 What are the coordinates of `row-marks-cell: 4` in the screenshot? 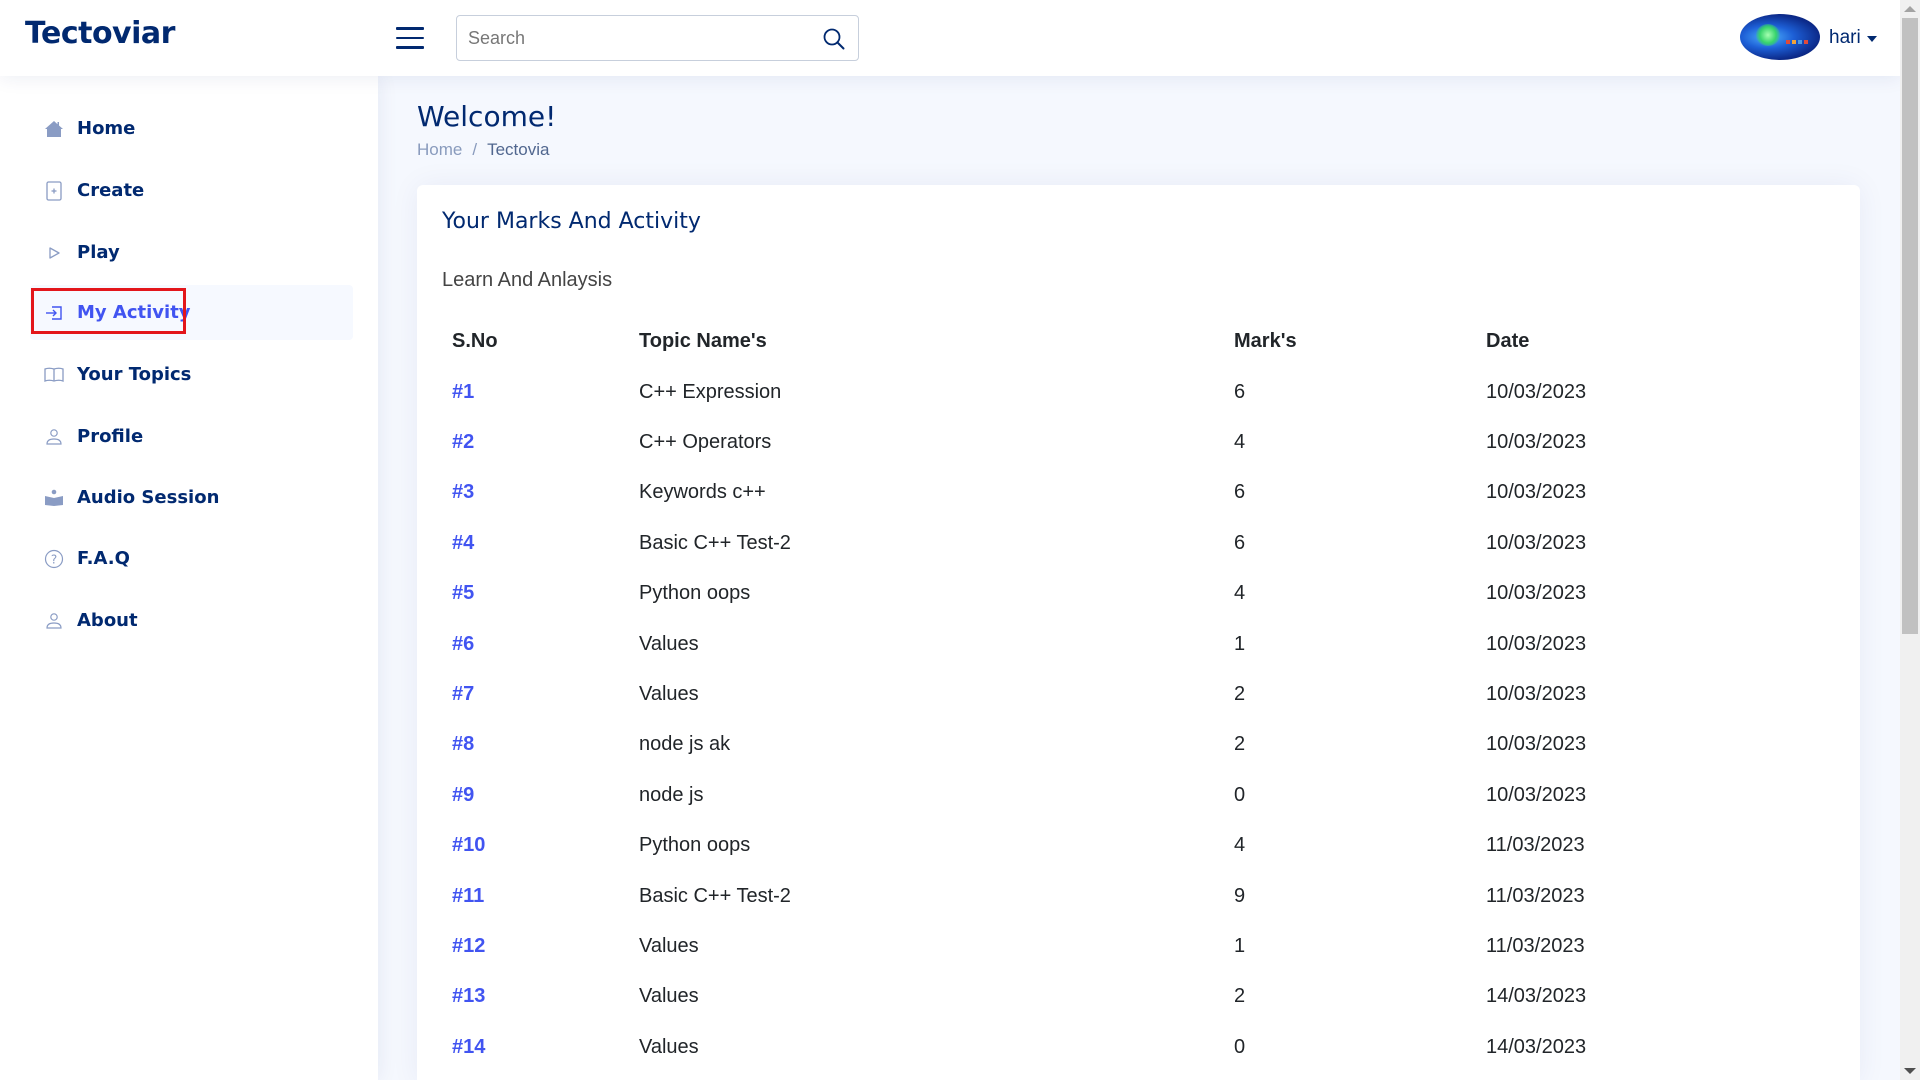 It's located at (1350, 846).